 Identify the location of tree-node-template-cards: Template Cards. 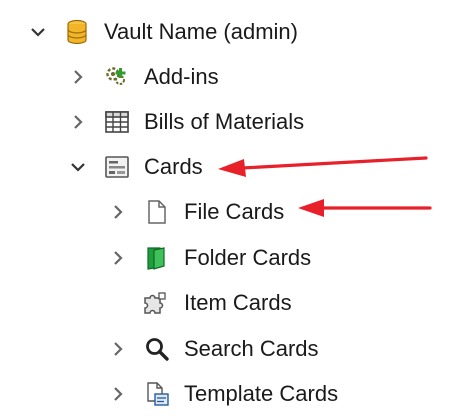
(237, 394).